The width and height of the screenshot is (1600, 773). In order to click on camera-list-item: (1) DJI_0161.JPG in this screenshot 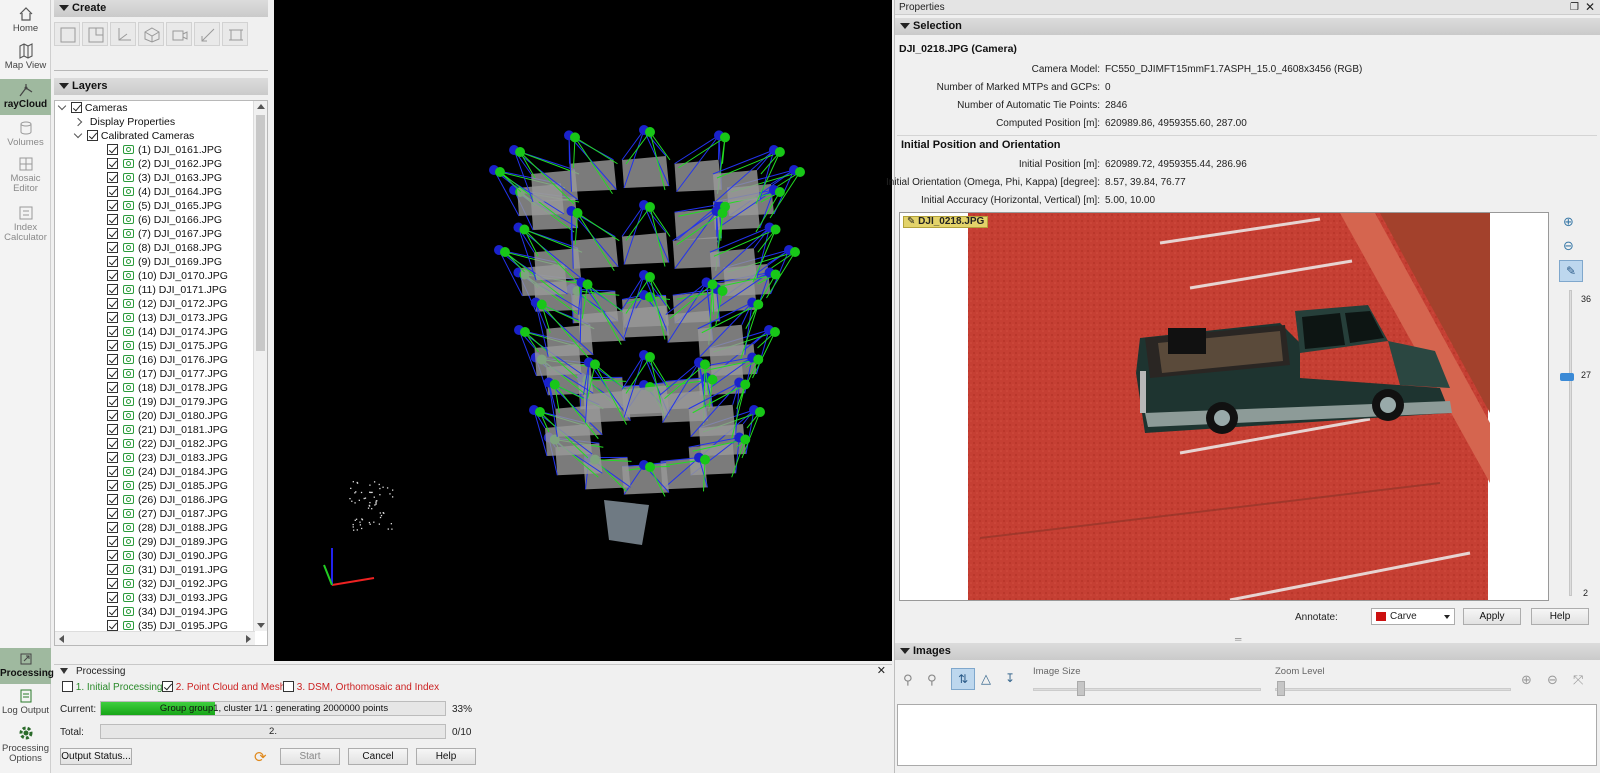, I will do `click(164, 150)`.